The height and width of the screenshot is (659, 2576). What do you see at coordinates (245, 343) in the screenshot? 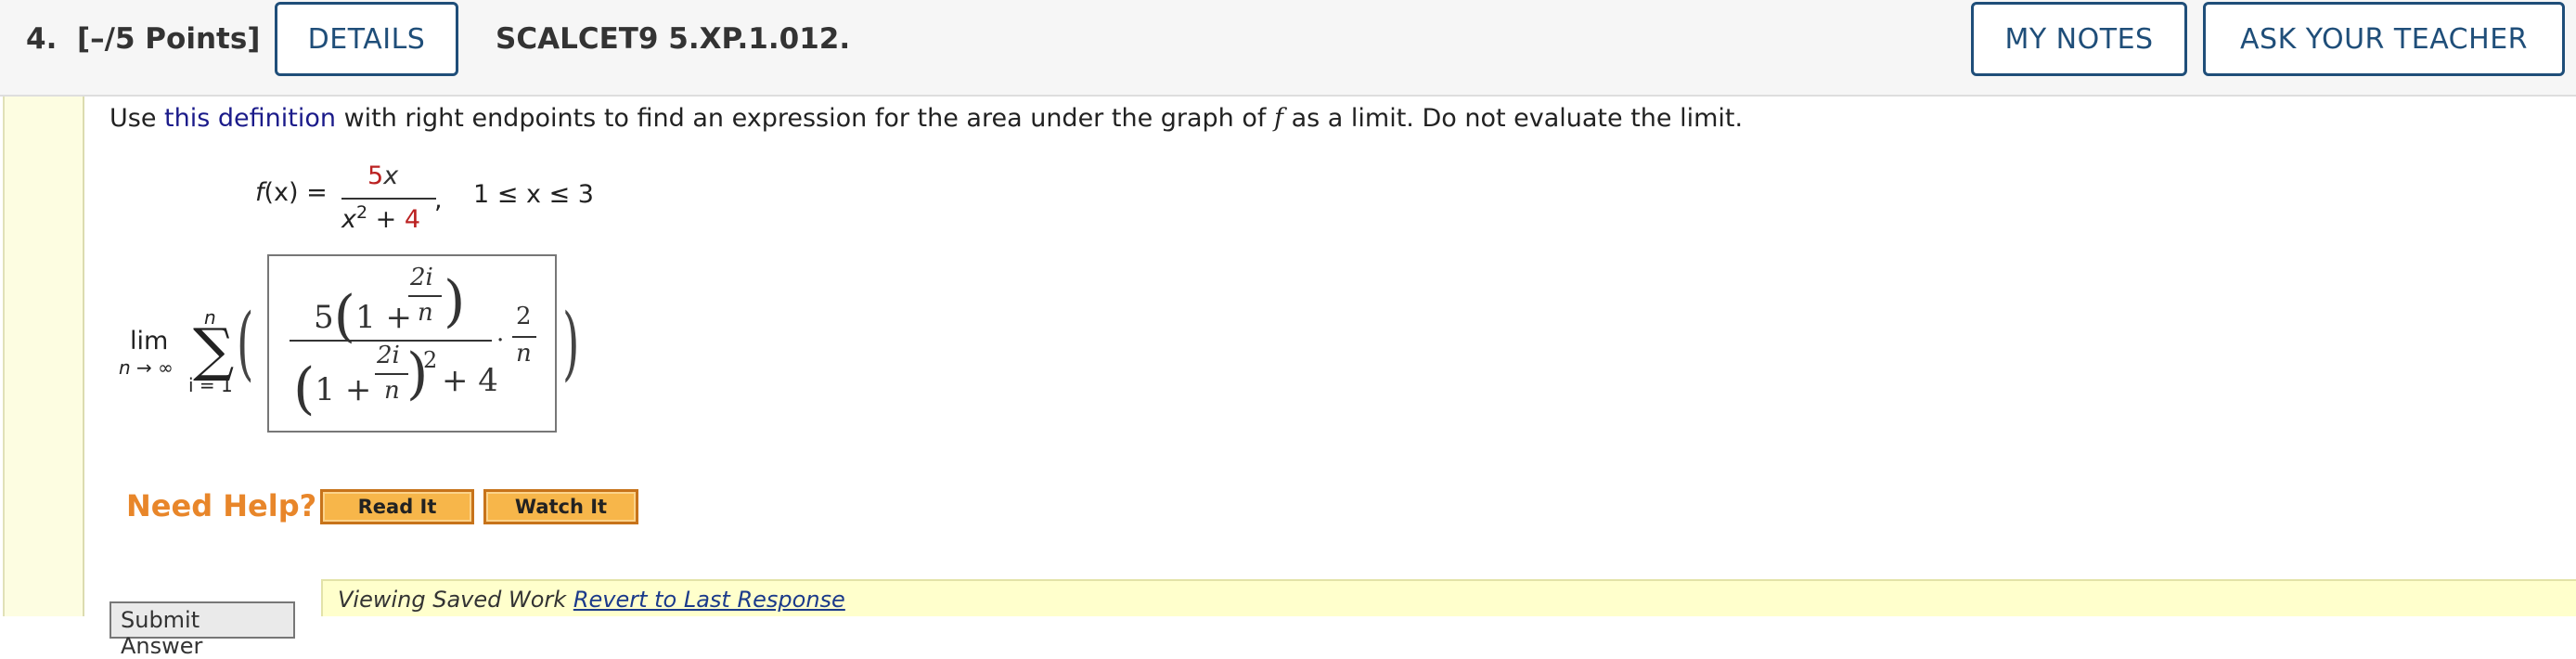
I see `open-paren: (` at bounding box center [245, 343].